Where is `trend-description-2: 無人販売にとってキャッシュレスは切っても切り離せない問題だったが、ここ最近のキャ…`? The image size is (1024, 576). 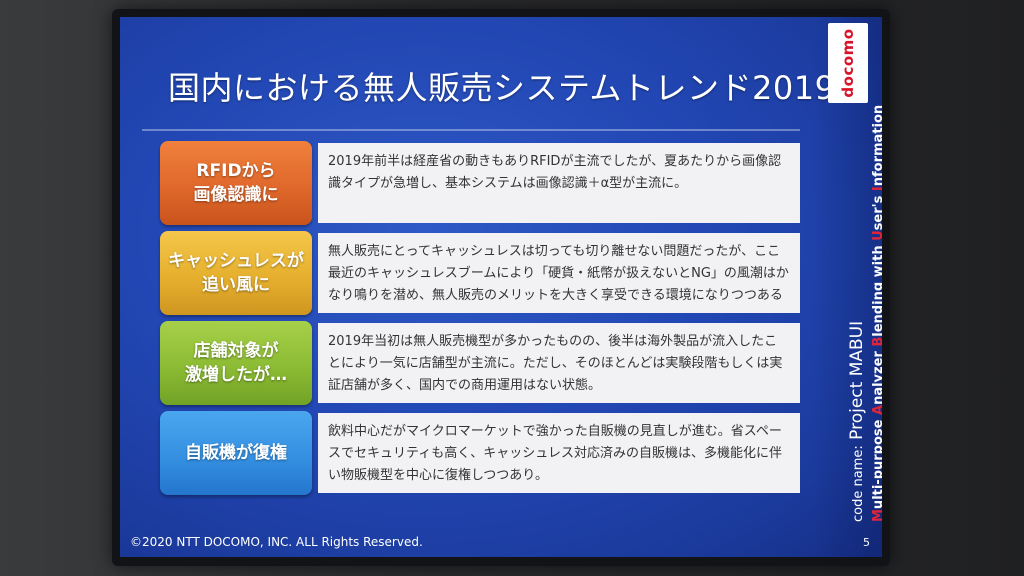 trend-description-2: 無人販売にとってキャッシュレスは切っても切り離せない問題だったが、ここ最近のキャ… is located at coordinates (559, 273).